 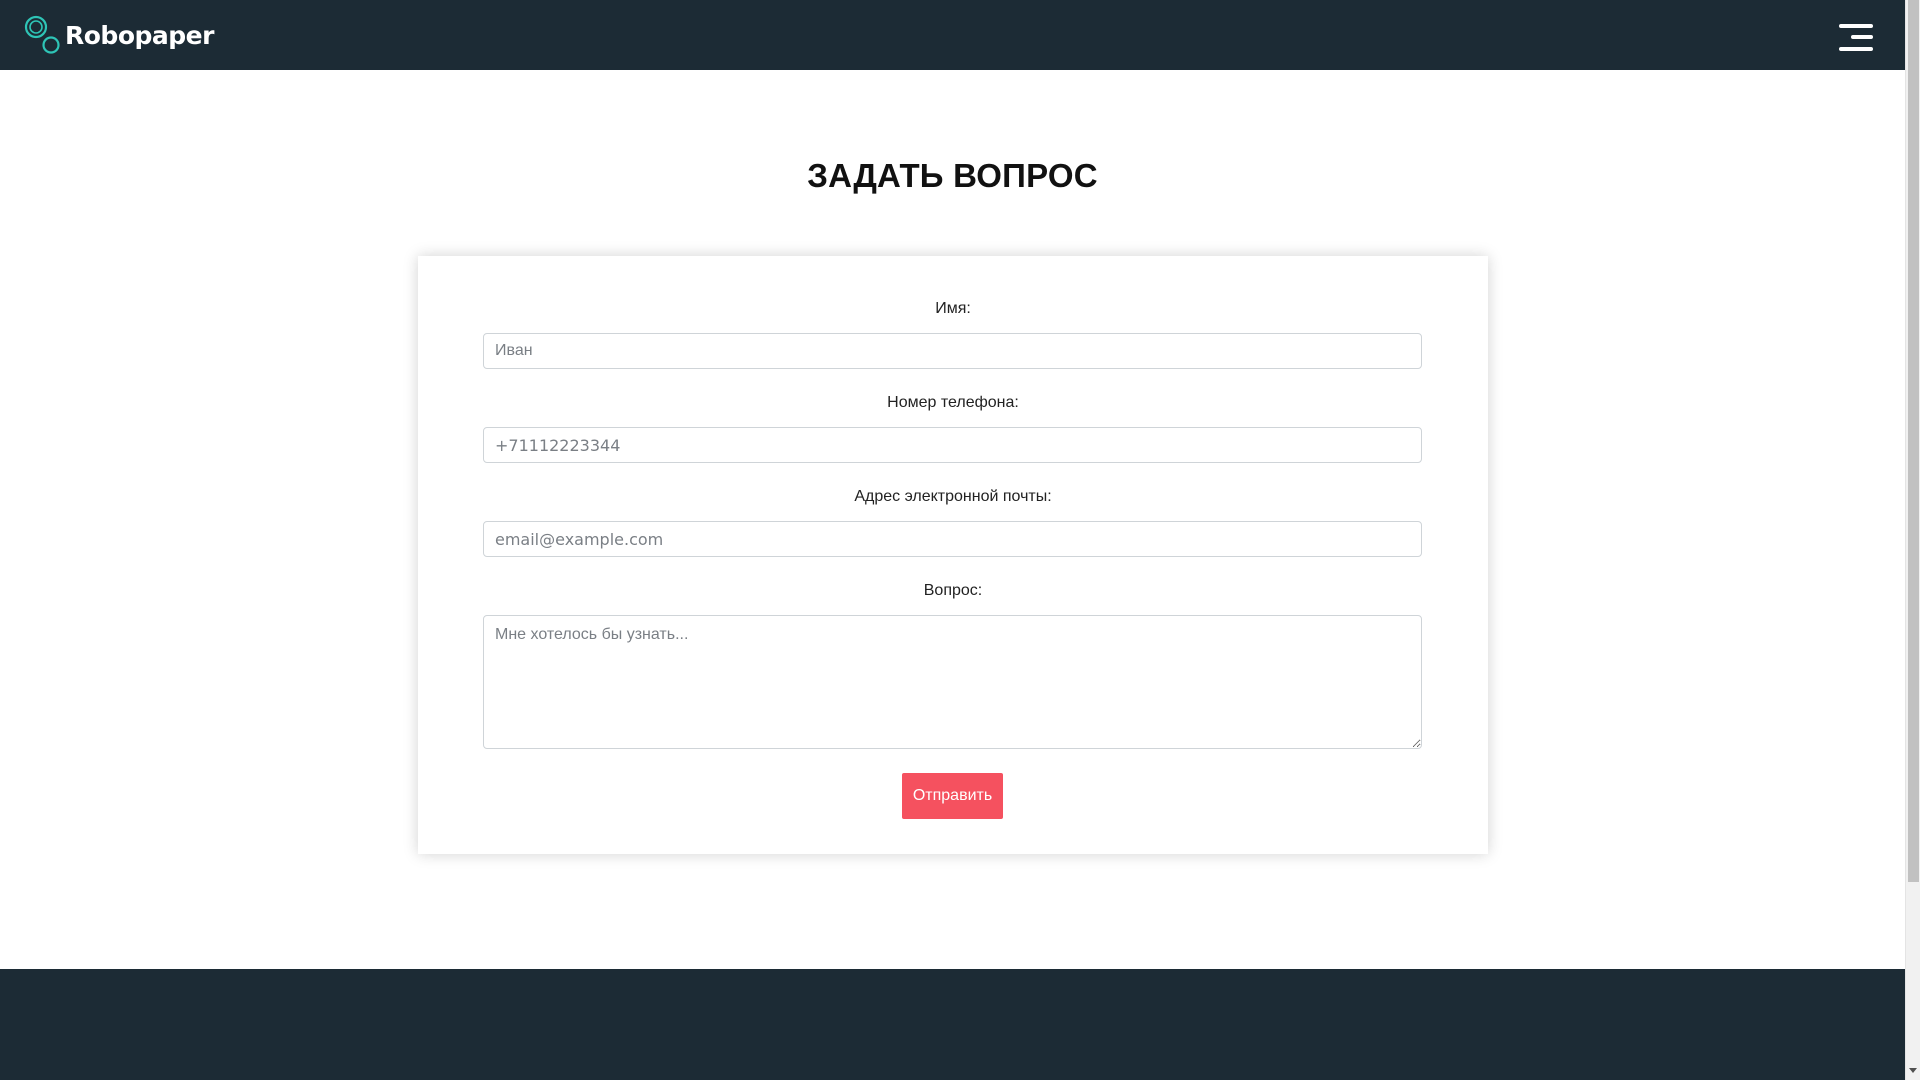 I want to click on scroll-down-arrow-icon, so click(x=1913, y=1070).